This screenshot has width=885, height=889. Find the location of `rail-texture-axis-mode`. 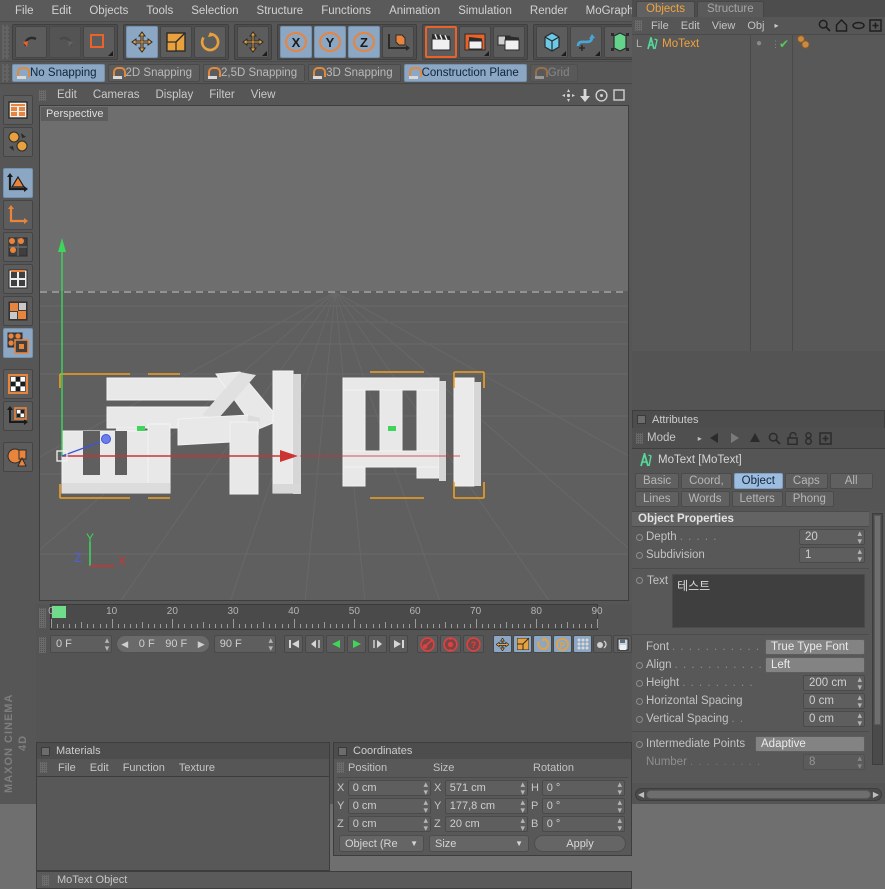

rail-texture-axis-mode is located at coordinates (18, 416).